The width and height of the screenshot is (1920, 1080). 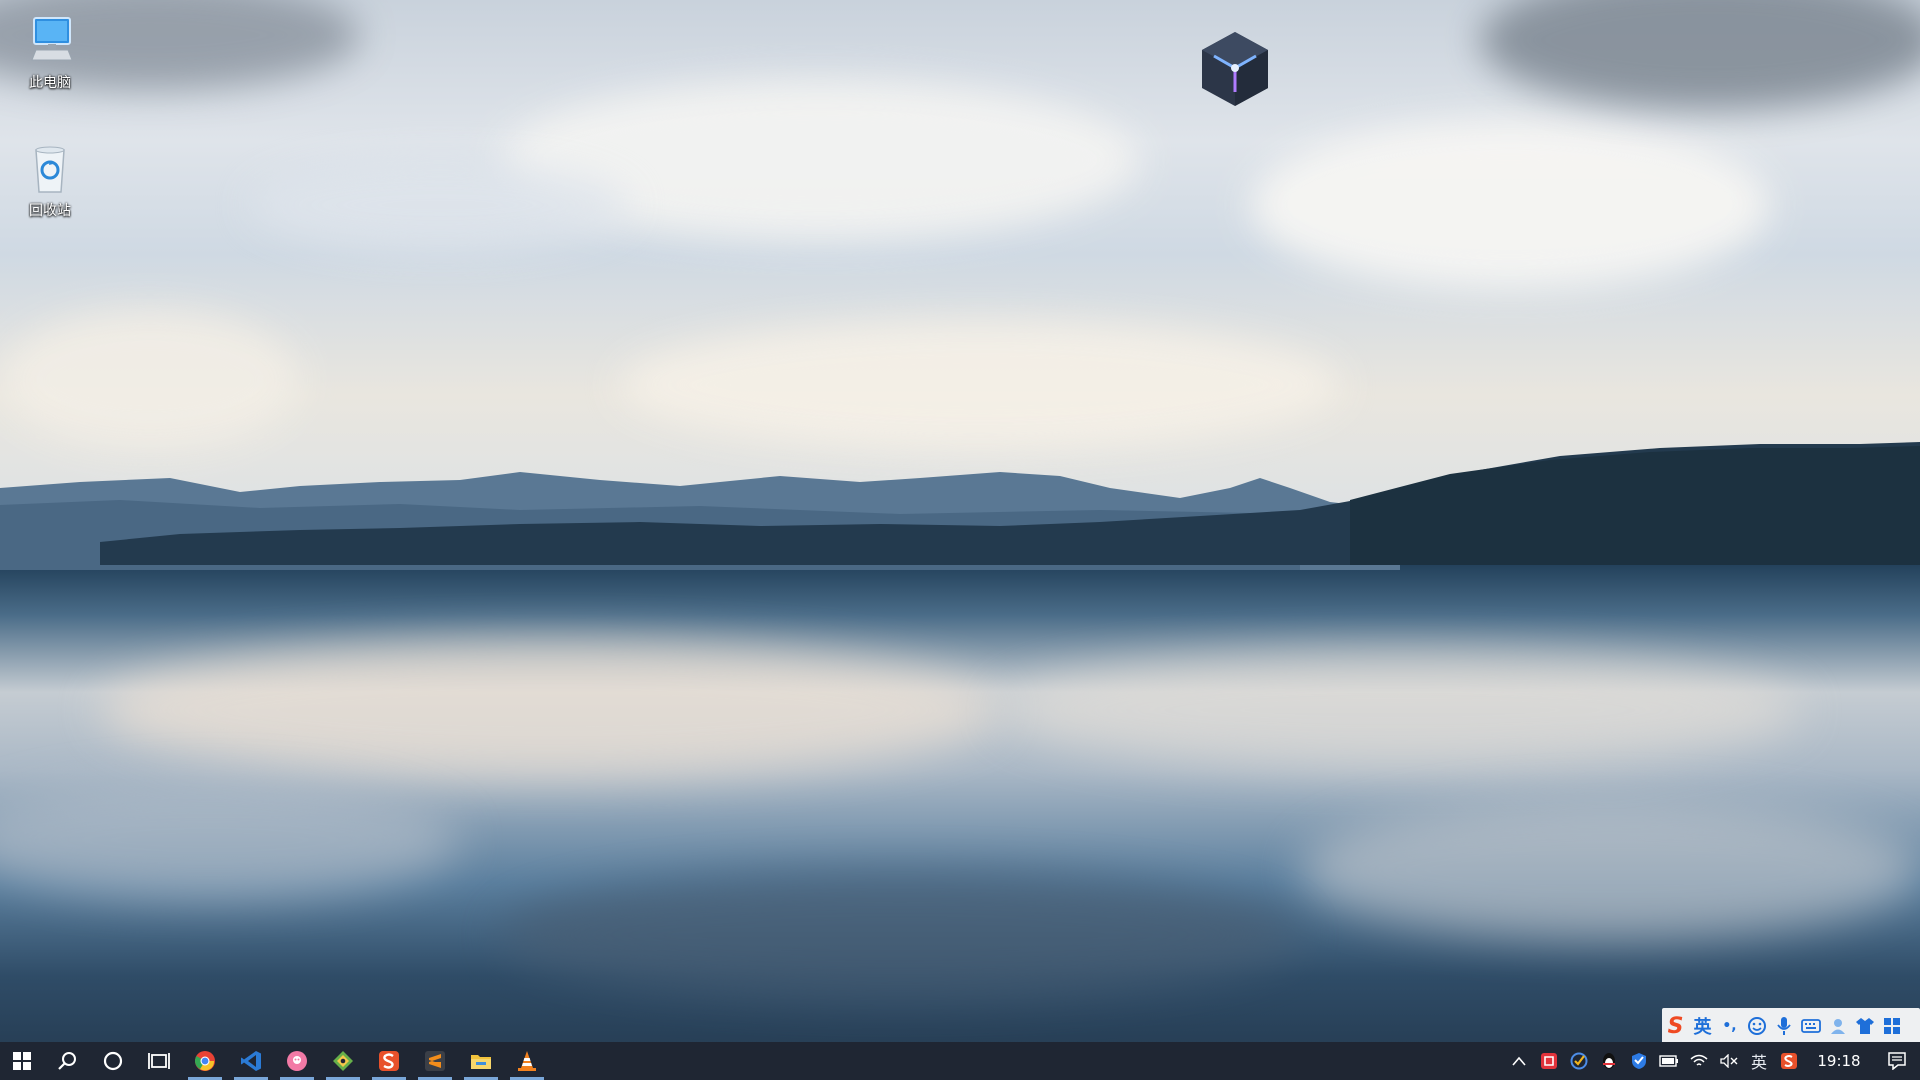 I want to click on cortana-button, so click(x=113, y=1061).